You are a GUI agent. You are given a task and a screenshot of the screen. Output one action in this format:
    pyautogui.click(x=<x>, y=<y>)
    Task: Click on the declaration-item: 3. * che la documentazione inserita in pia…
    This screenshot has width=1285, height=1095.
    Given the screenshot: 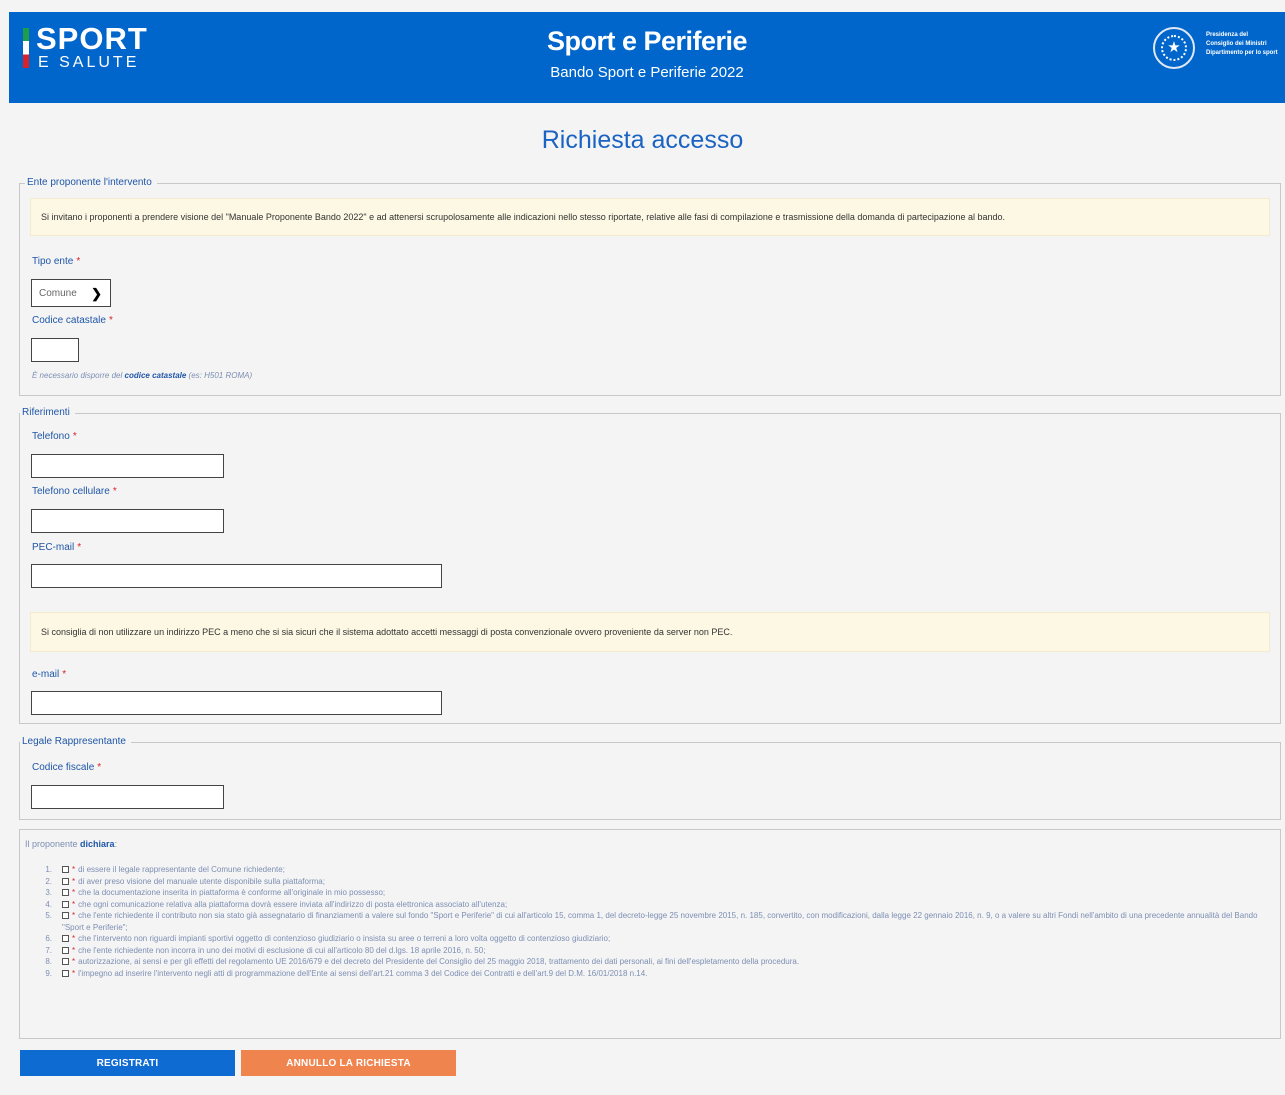 What is the action you would take?
    pyautogui.click(x=650, y=893)
    